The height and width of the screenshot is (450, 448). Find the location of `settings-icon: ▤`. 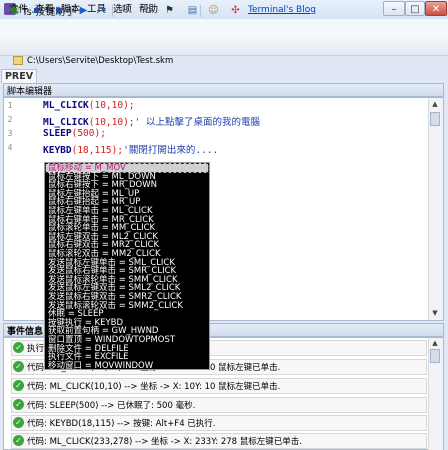

settings-icon: ▤ is located at coordinates (192, 10).